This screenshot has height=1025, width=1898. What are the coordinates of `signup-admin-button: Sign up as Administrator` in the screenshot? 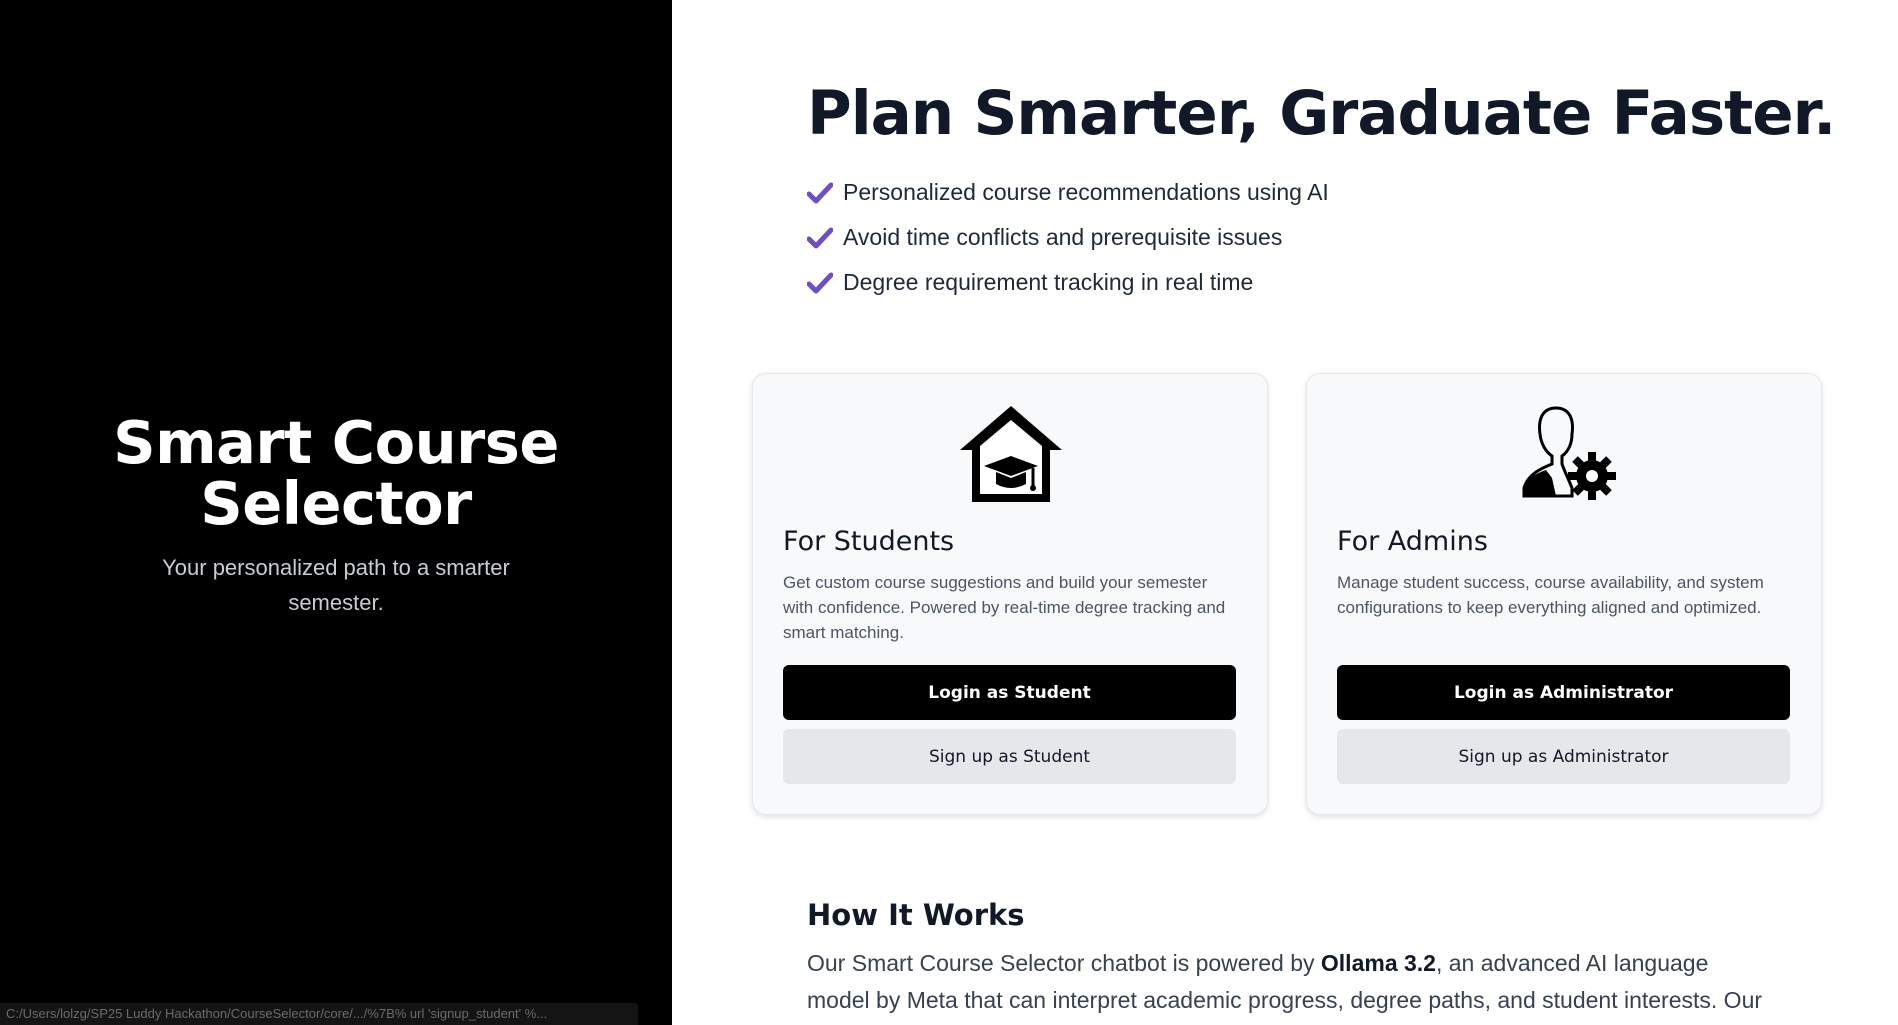 It's located at (1563, 756).